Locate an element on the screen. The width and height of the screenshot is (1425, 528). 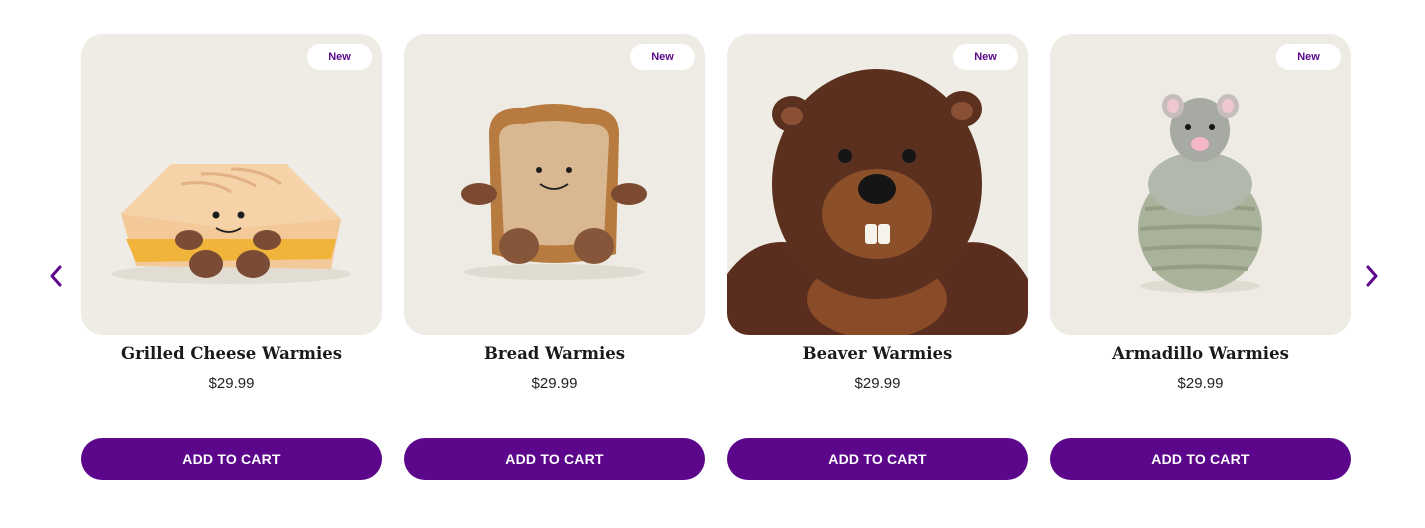
chevron-right-icon is located at coordinates (1372, 276).